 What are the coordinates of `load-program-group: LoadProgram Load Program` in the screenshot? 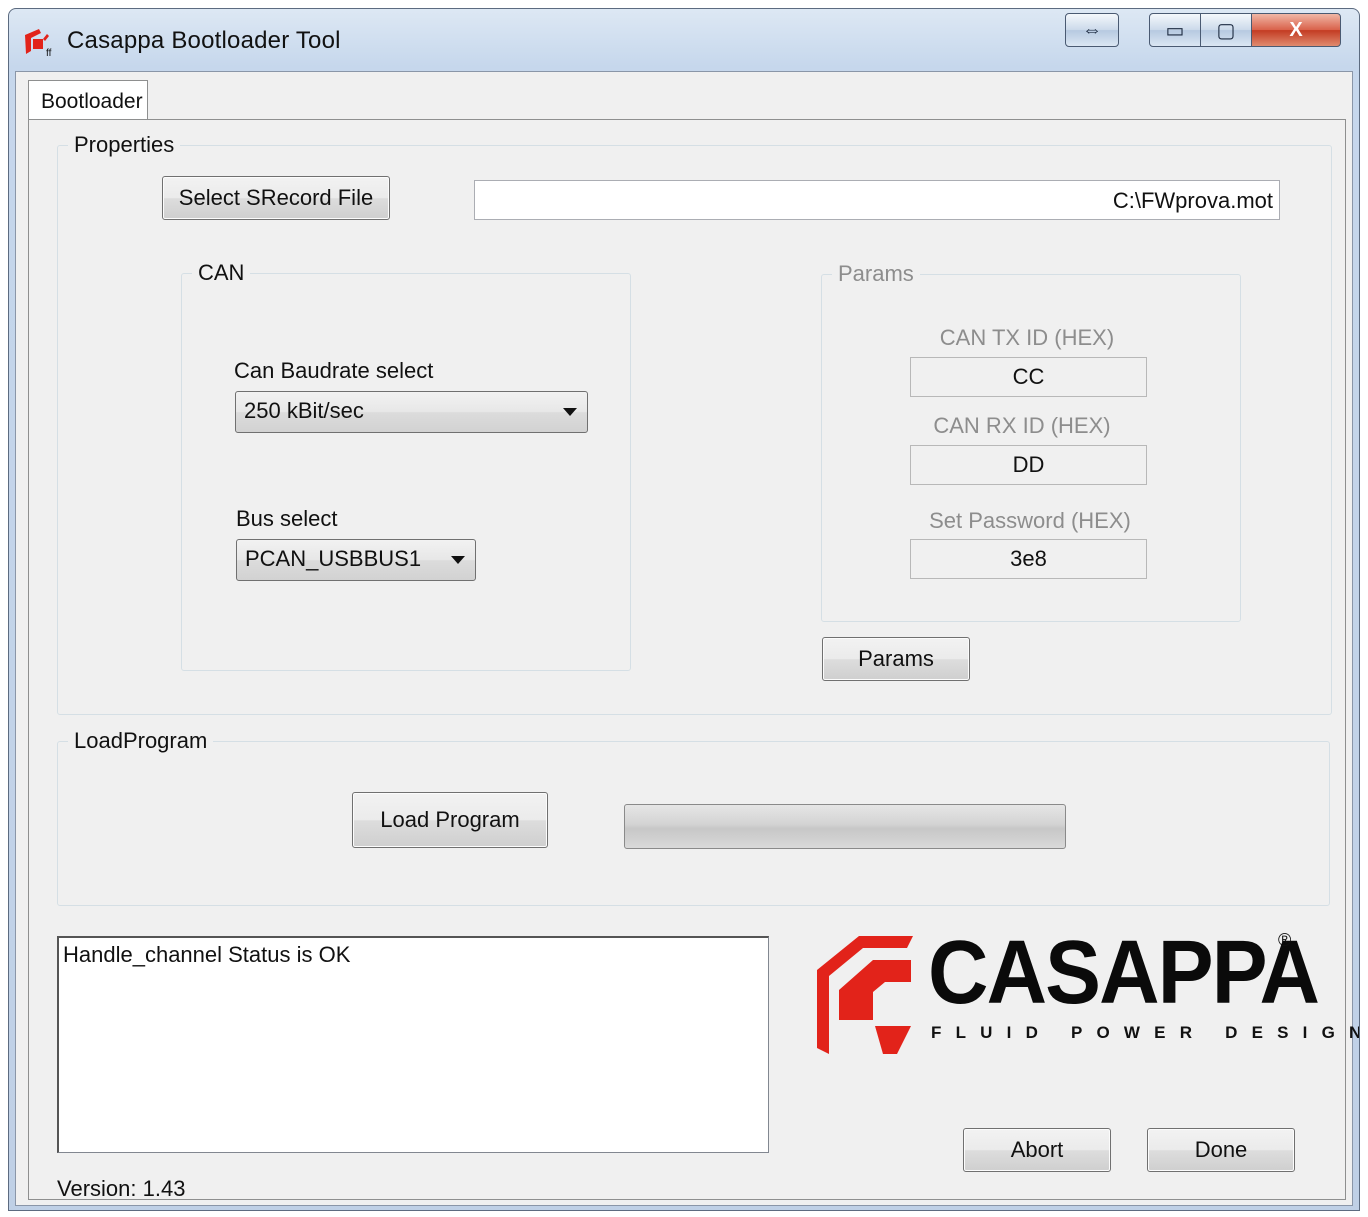 It's located at (693, 817).